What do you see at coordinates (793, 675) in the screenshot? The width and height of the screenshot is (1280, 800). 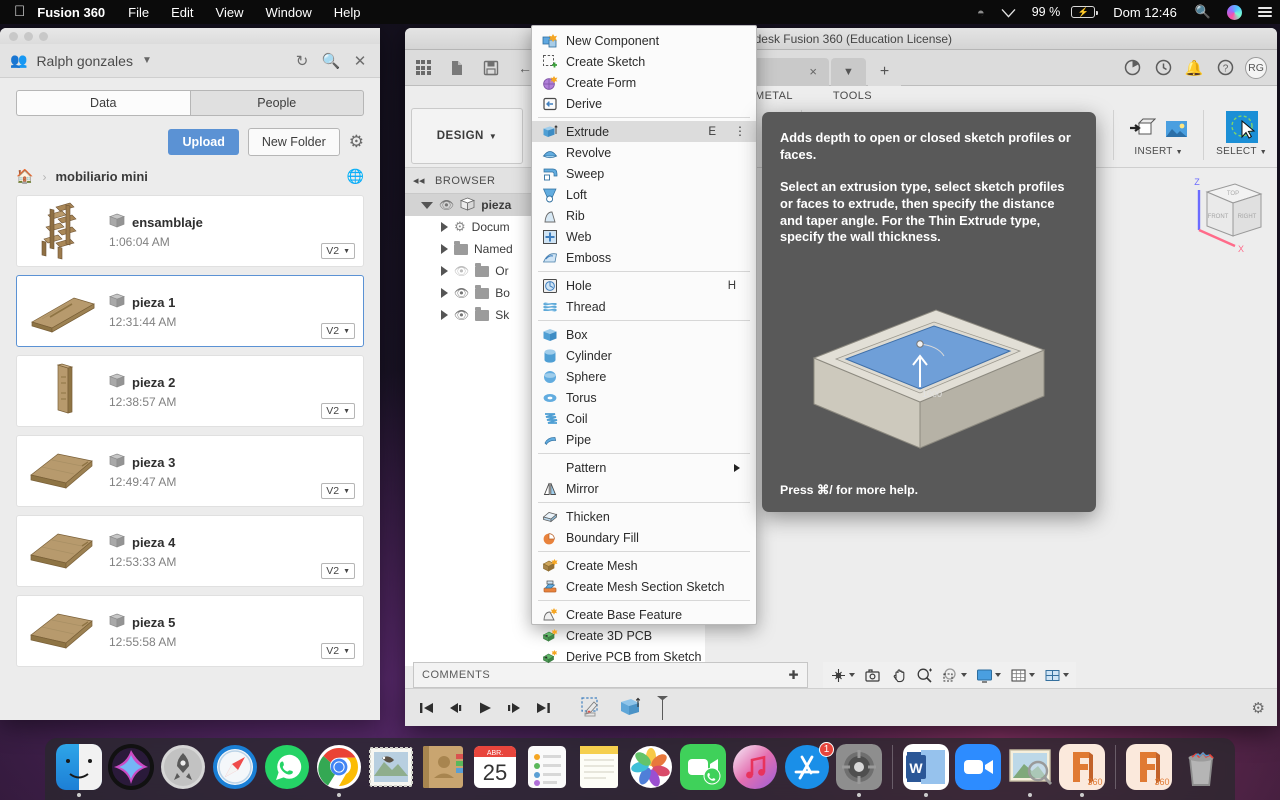 I see `add-comment-icon: ✚` at bounding box center [793, 675].